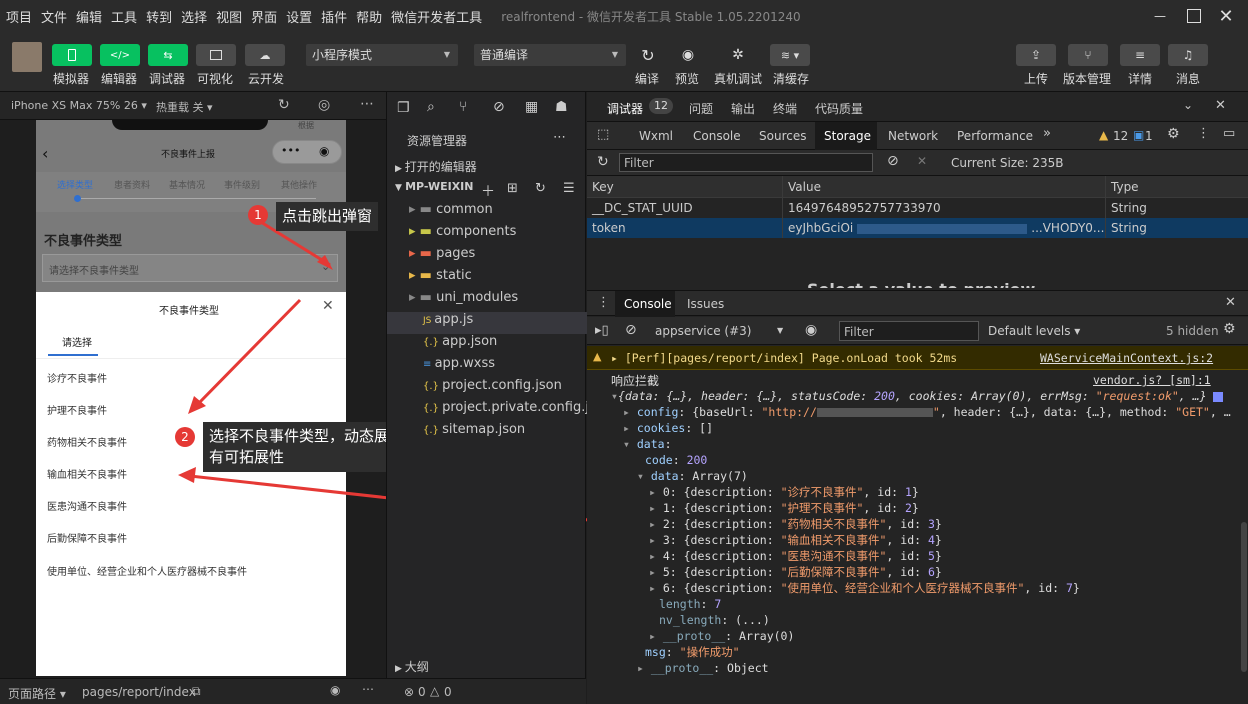 The width and height of the screenshot is (1248, 704). Describe the element at coordinates (703, 668) in the screenshot. I see `console-object-line: ▸ __proto__: Object` at that location.